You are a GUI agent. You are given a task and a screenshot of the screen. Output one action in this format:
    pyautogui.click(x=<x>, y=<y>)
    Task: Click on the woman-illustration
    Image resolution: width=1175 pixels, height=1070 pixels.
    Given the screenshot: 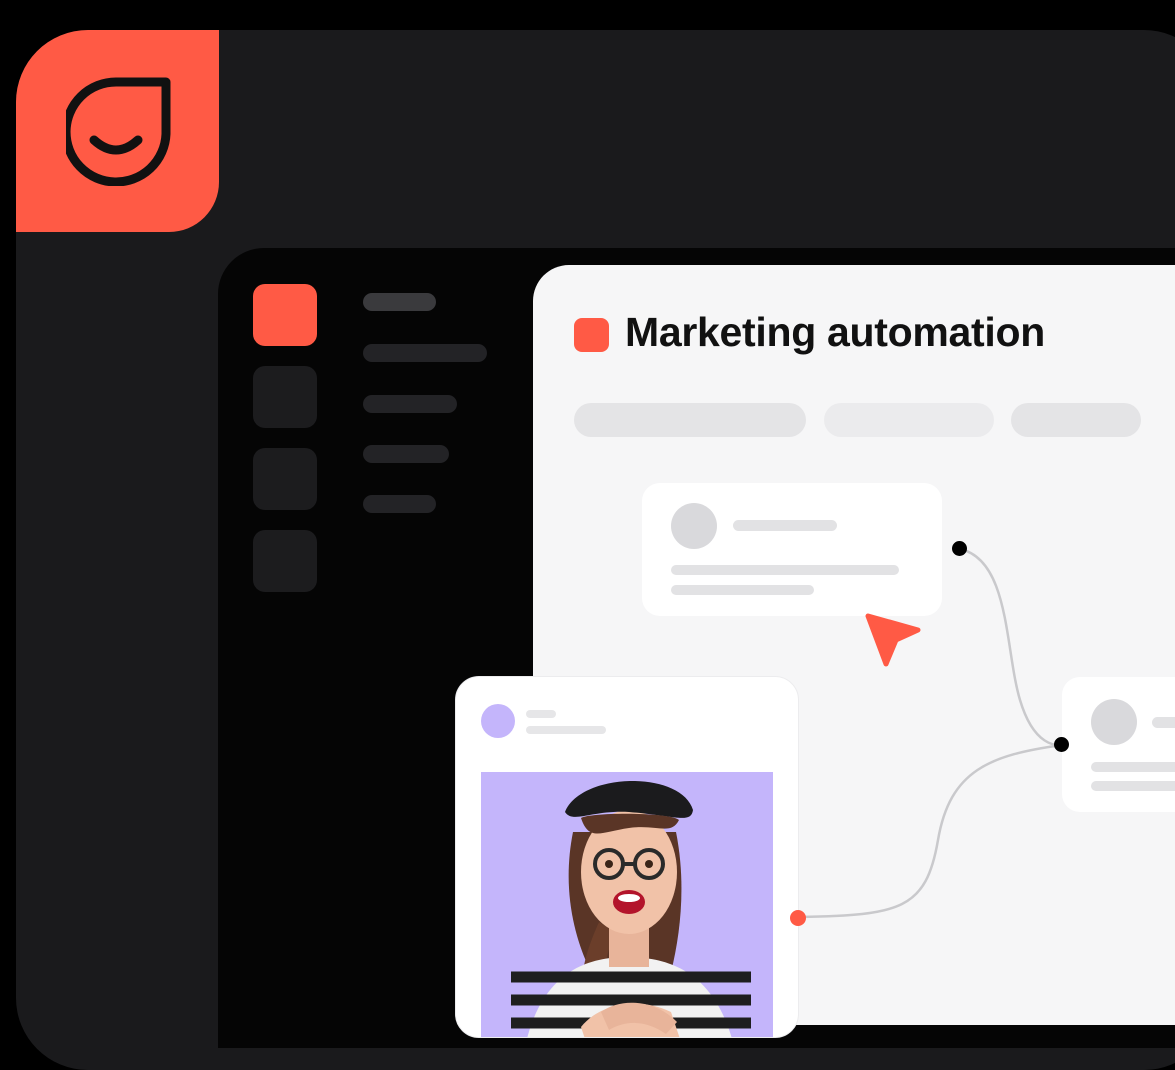 What is the action you would take?
    pyautogui.click(x=631, y=908)
    